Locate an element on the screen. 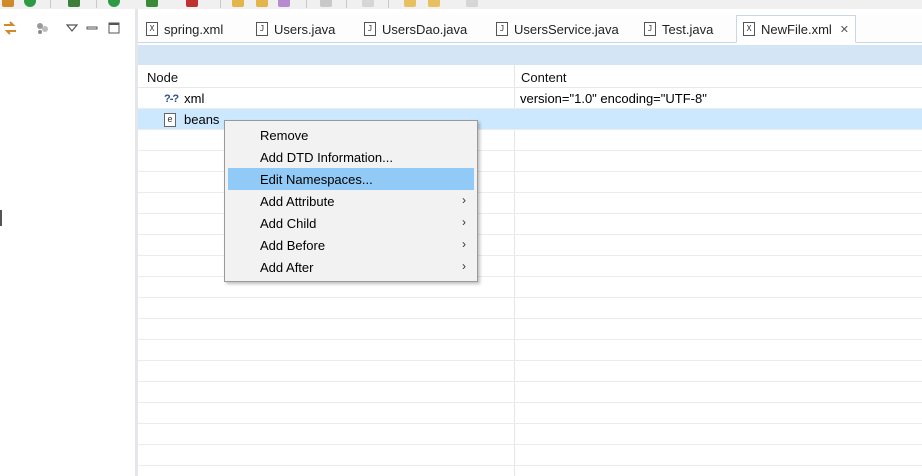 The height and width of the screenshot is (476, 922). tab-spring-xml: X spring.xml is located at coordinates (184, 29).